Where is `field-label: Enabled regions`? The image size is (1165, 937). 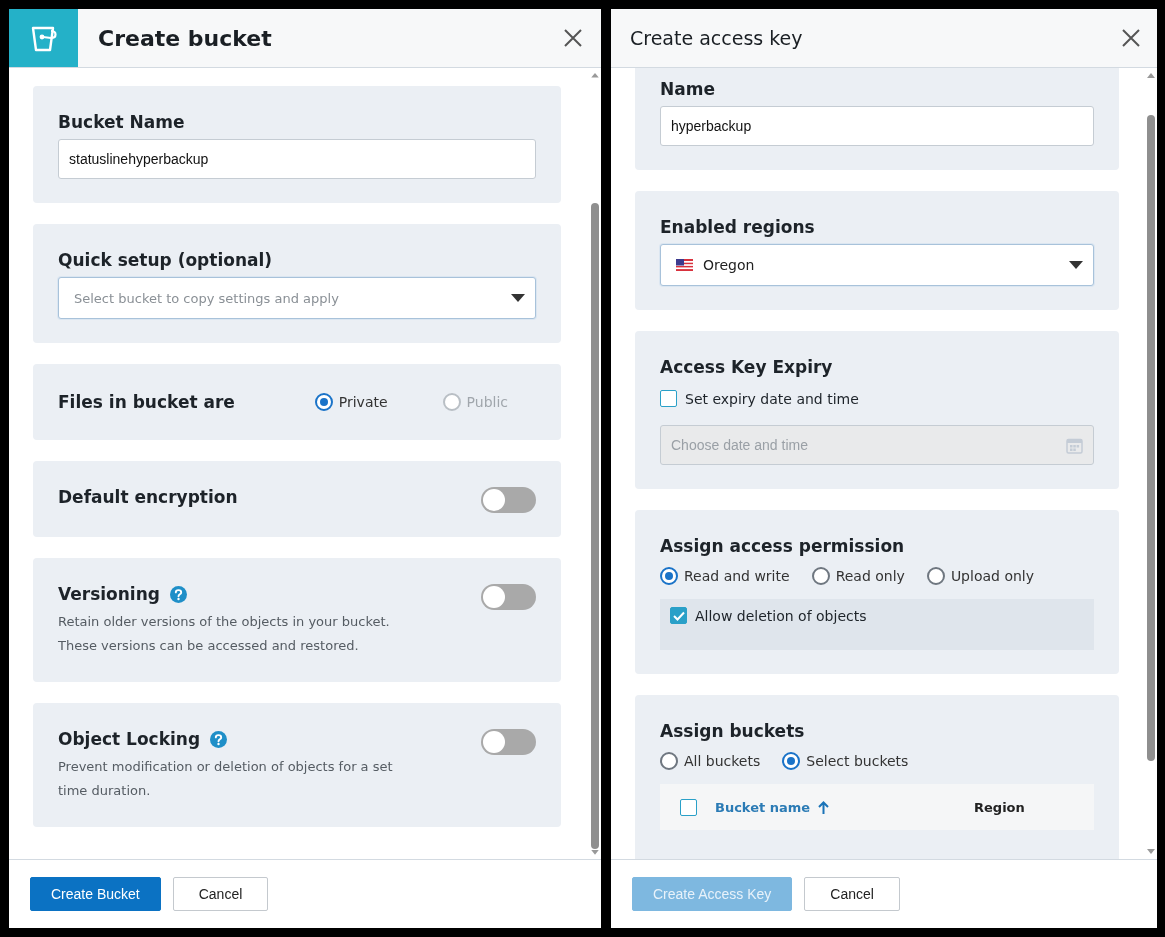
field-label: Enabled regions is located at coordinates (737, 227).